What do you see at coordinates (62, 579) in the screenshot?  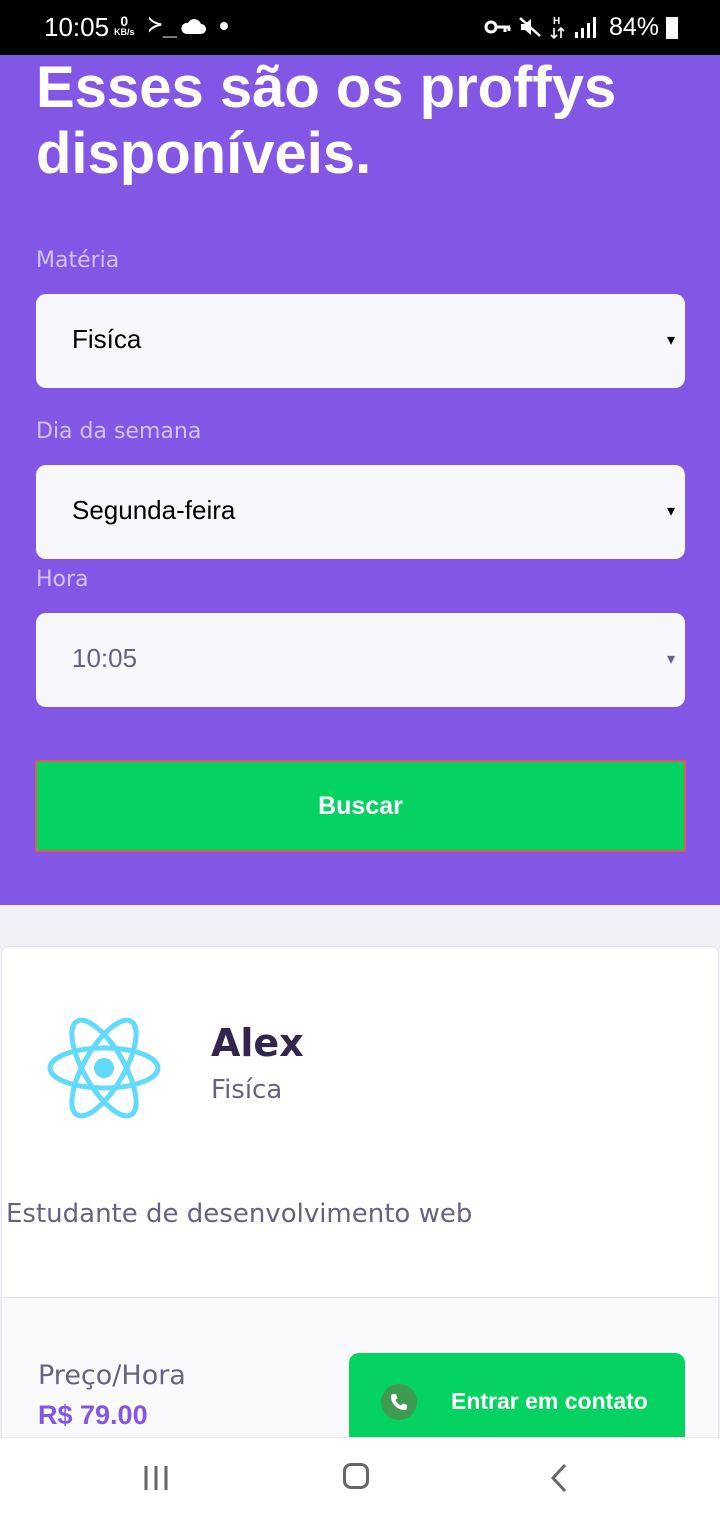 I see `time-label: Hora` at bounding box center [62, 579].